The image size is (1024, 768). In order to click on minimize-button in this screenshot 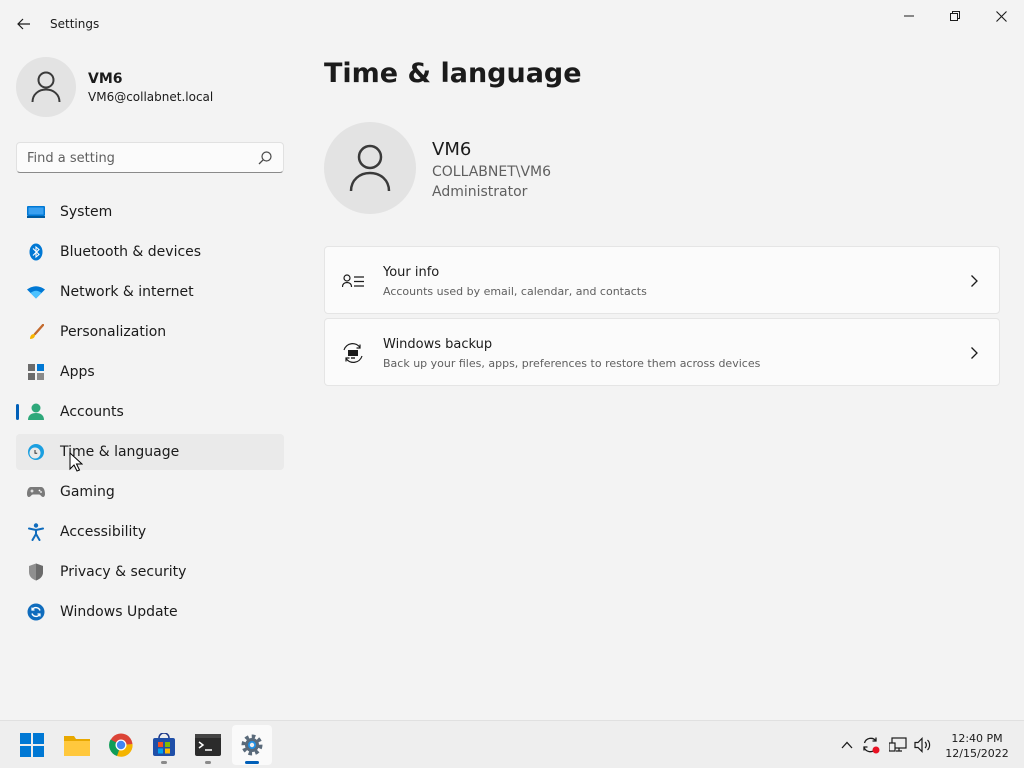, I will do `click(909, 16)`.